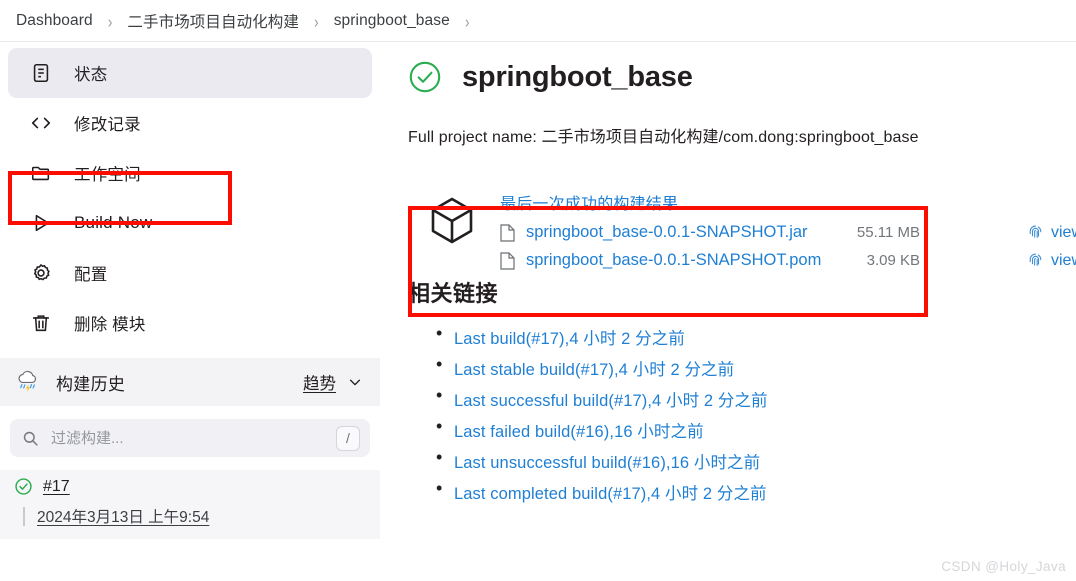 This screenshot has width=1076, height=581. What do you see at coordinates (213, 21) in the screenshot?
I see `breadcrumb-item-folder: 二手市场项目自动化构建` at bounding box center [213, 21].